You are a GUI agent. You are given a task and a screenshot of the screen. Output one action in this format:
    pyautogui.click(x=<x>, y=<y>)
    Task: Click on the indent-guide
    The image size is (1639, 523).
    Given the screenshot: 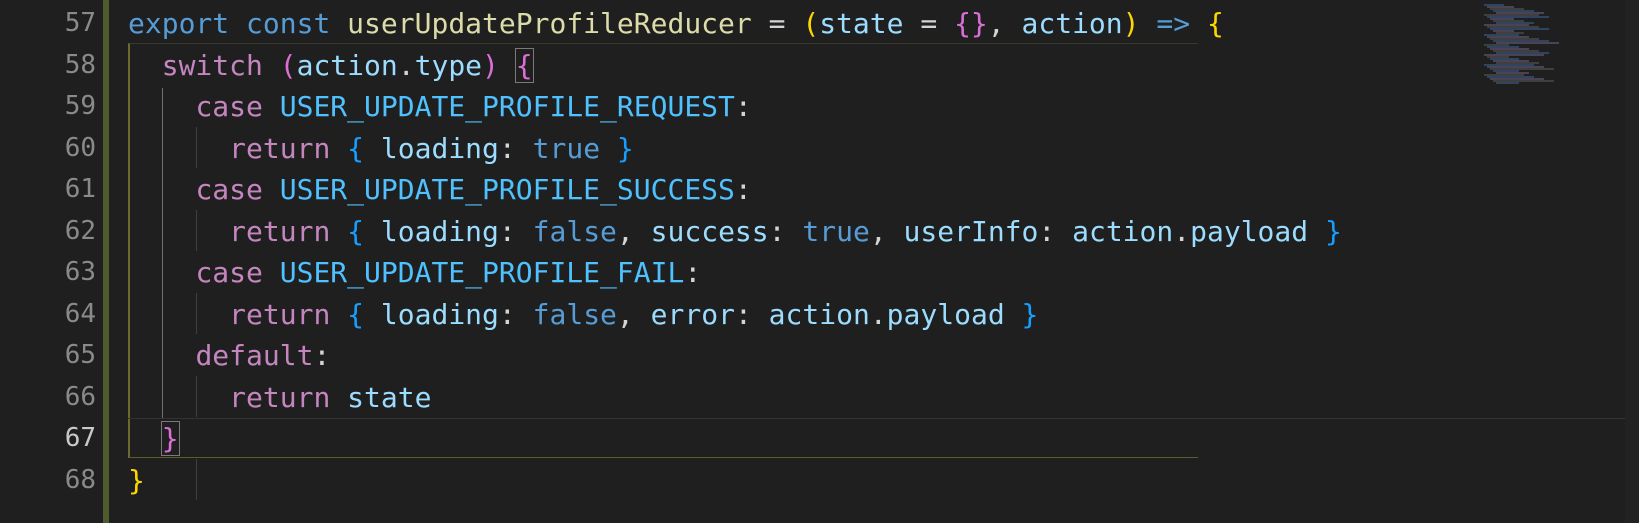 What is the action you would take?
    pyautogui.click(x=196, y=479)
    